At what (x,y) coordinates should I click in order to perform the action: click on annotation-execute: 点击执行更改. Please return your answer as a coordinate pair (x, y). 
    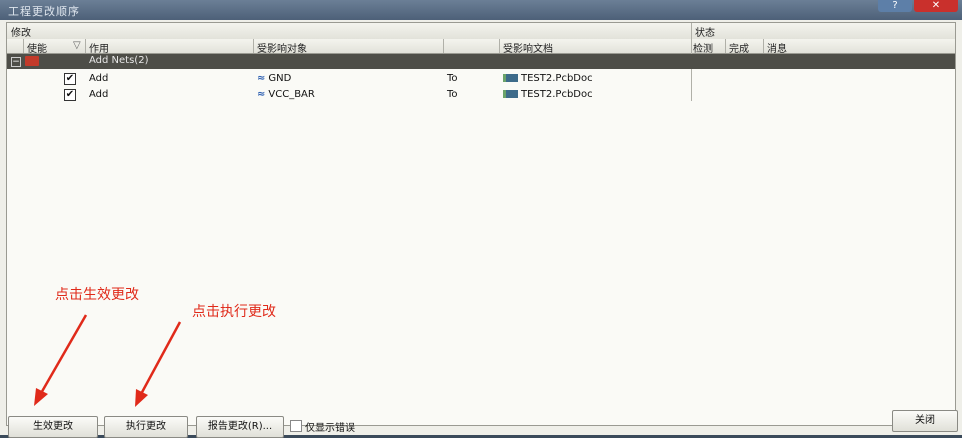
    Looking at the image, I should click on (234, 312).